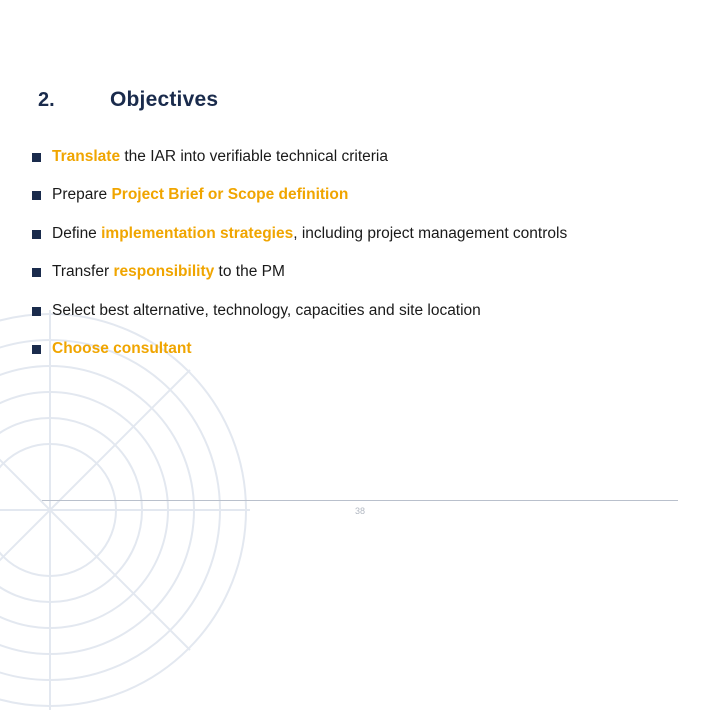  Describe the element at coordinates (256, 233) in the screenshot. I see `highlighted-term: strategies` at that location.